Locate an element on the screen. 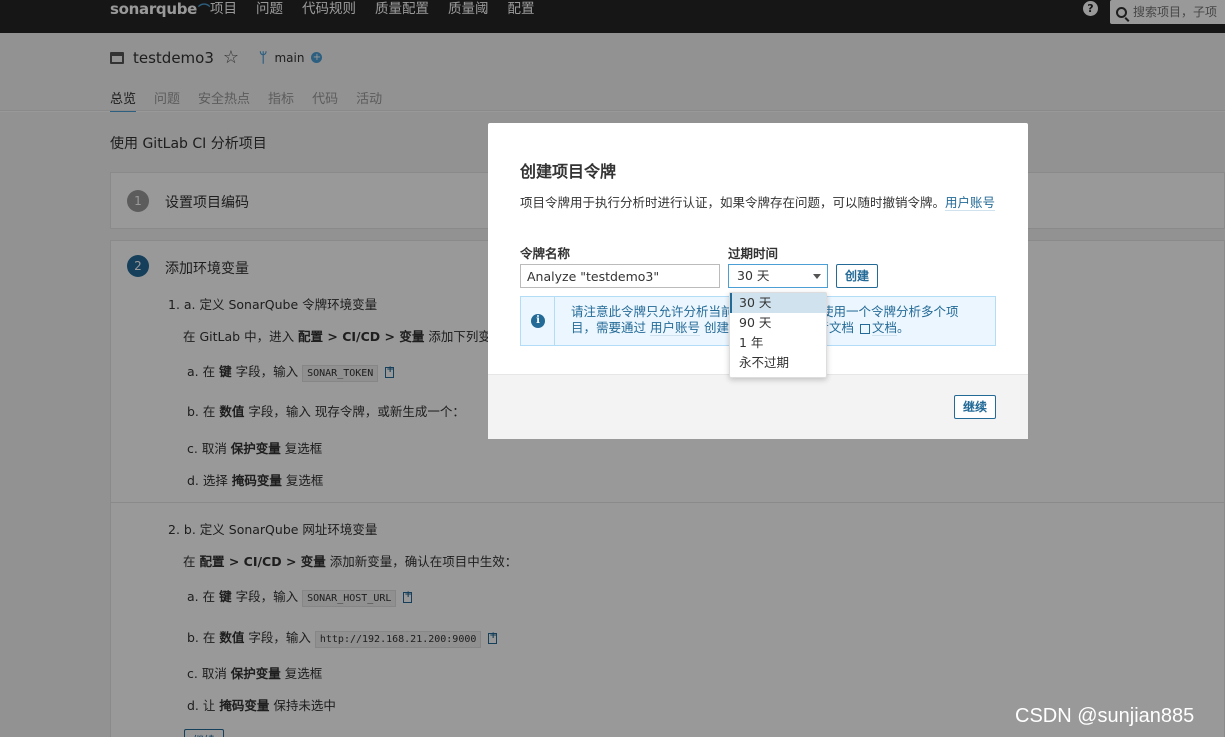 The height and width of the screenshot is (737, 1225). expiry-label: 过期时间 is located at coordinates (753, 253).